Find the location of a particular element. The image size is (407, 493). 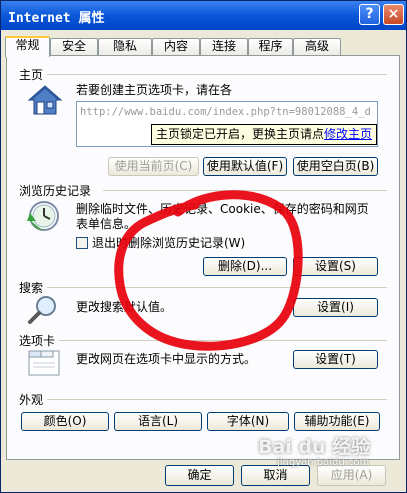

tabs-separator is located at coordinates (223, 340).